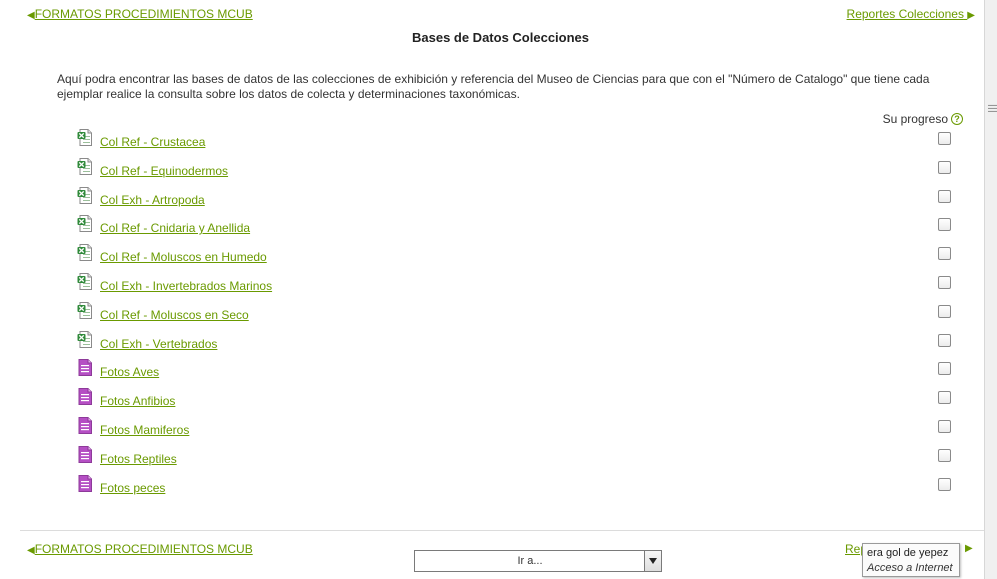 The height and width of the screenshot is (579, 997). What do you see at coordinates (498, 141) in the screenshot?
I see `activity-item: Col Ref - Crustacea` at bounding box center [498, 141].